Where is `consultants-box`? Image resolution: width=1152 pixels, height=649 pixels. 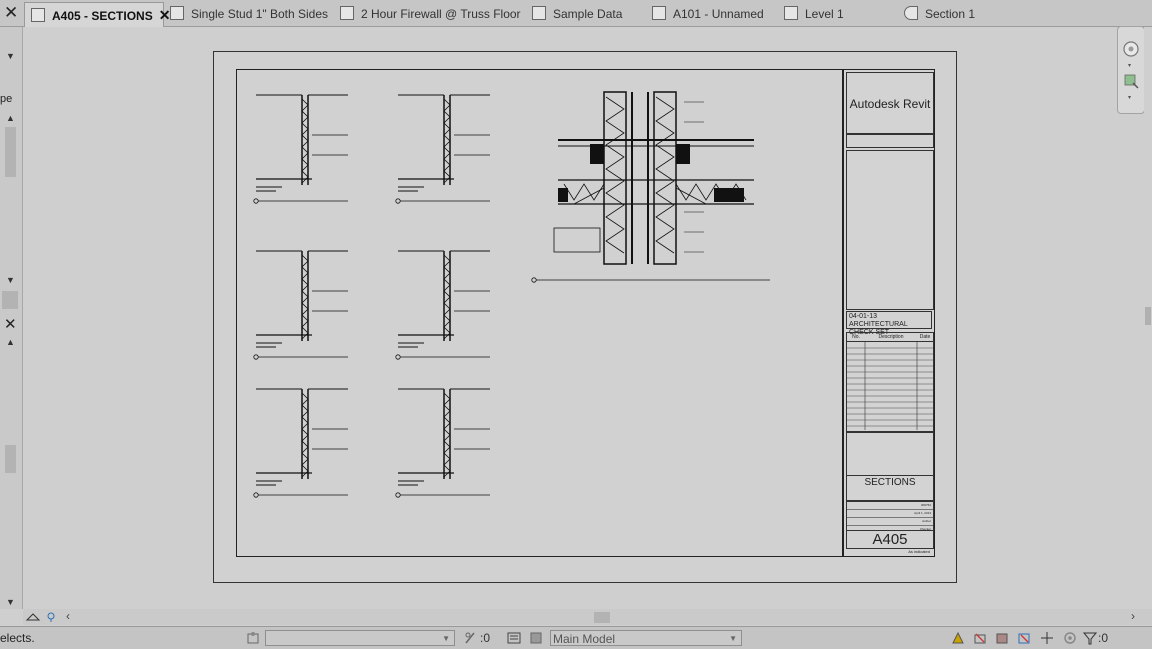 consultants-box is located at coordinates (890, 230).